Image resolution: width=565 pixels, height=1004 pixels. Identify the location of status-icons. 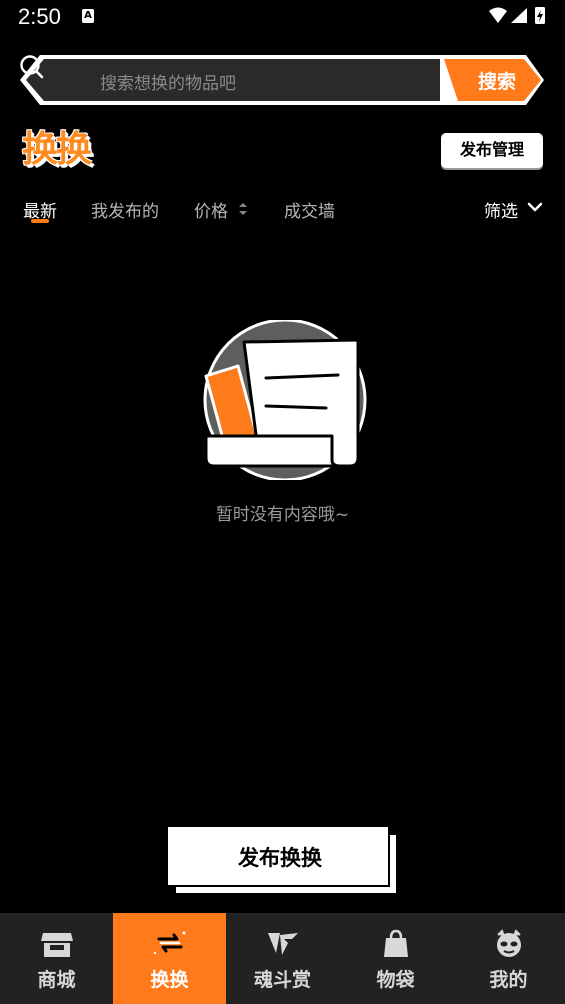
(517, 15).